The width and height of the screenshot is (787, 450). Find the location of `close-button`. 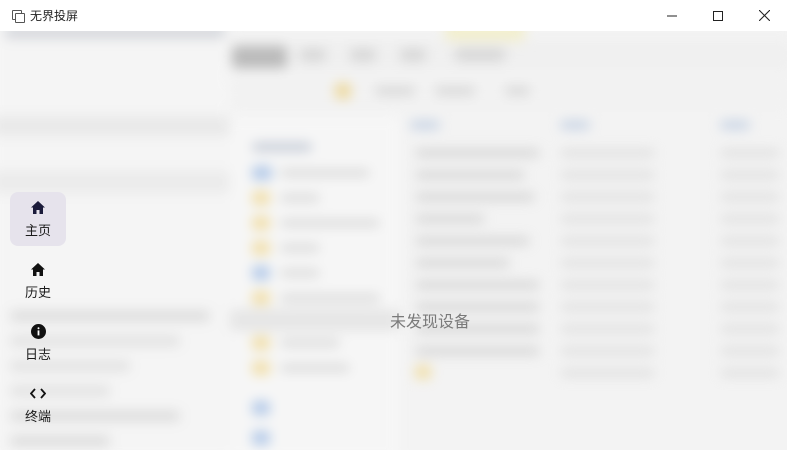

close-button is located at coordinates (764, 15).